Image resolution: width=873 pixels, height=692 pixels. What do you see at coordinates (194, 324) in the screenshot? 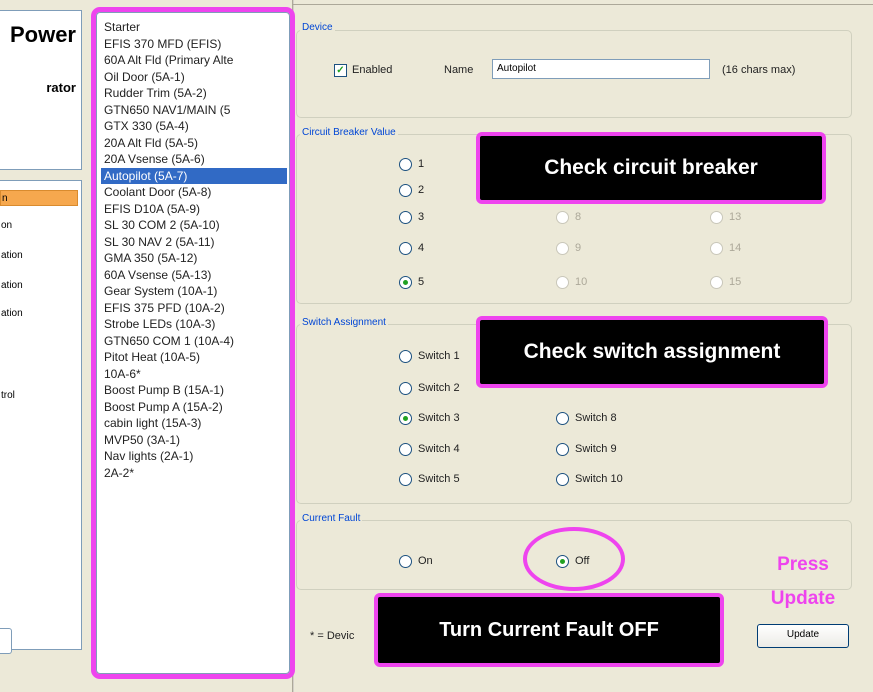
I see `device-list-item: Strobe LEDs (10A-3)` at bounding box center [194, 324].